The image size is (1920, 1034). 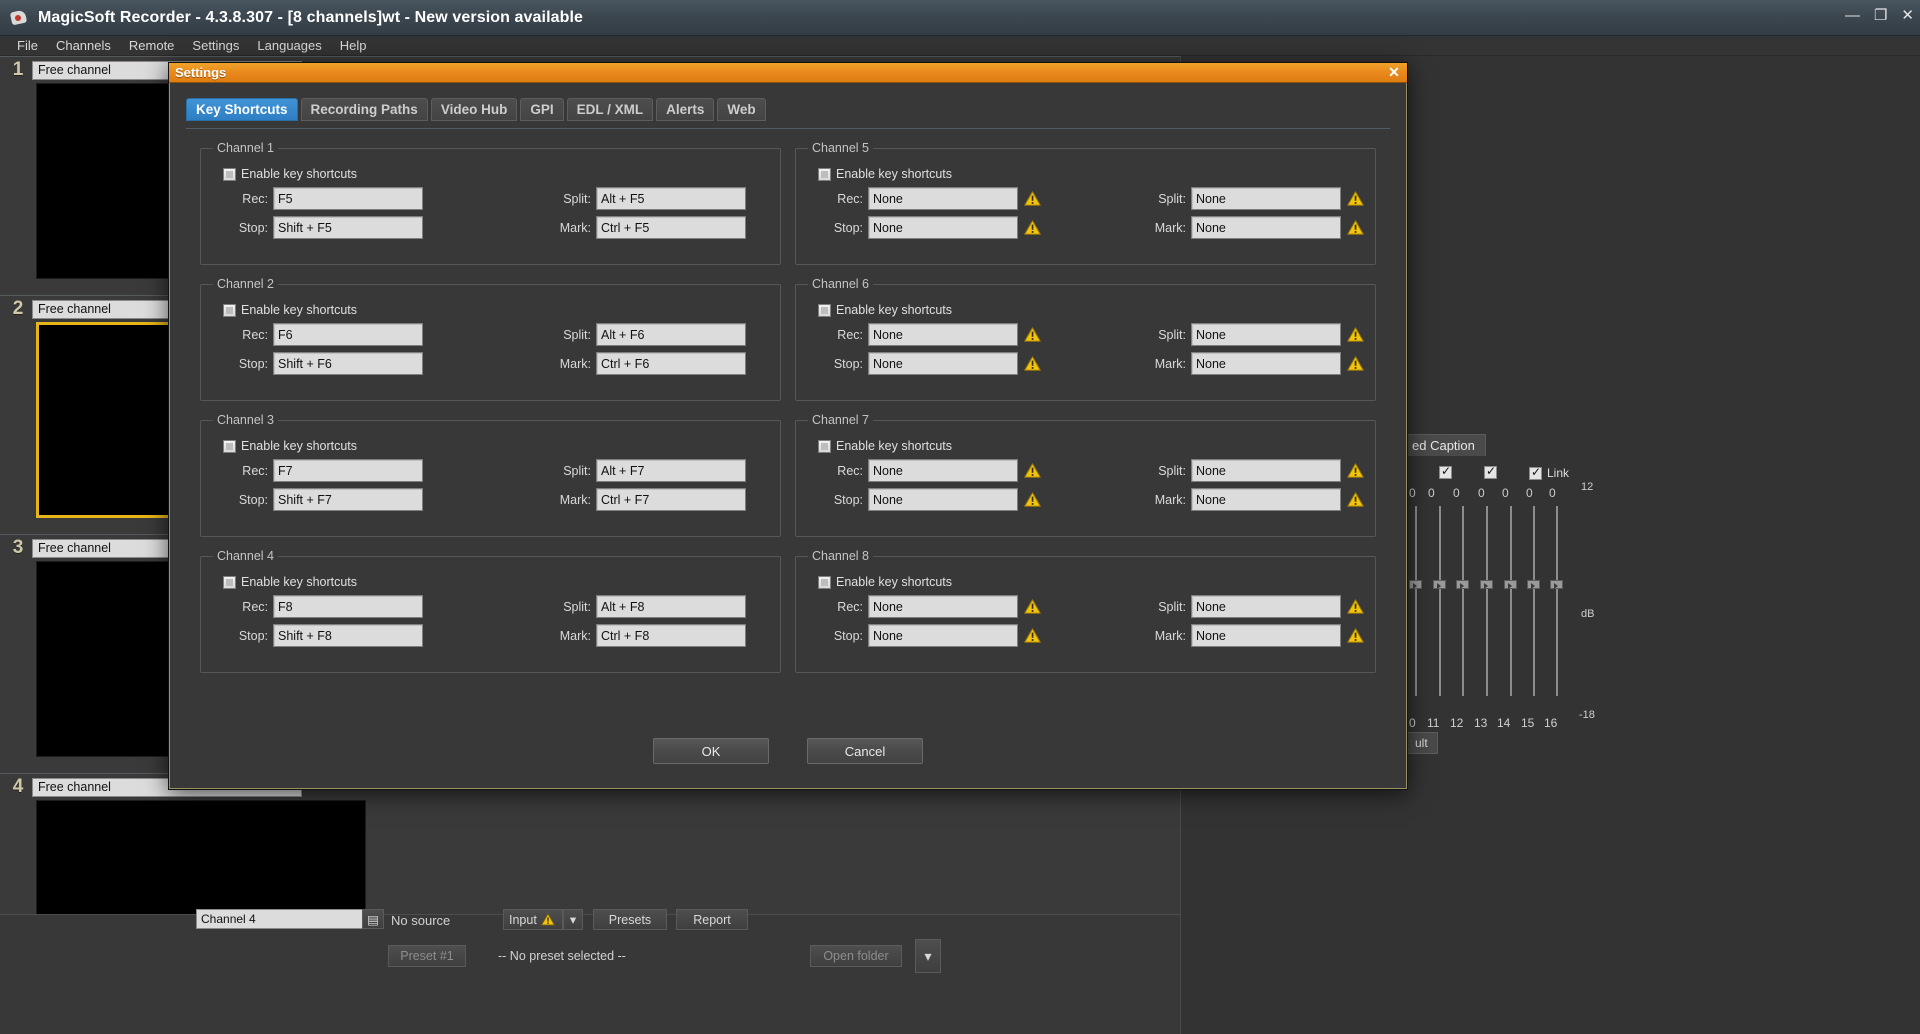 What do you see at coordinates (348, 363) in the screenshot?
I see `stop-shortcut-input: Shift + F6` at bounding box center [348, 363].